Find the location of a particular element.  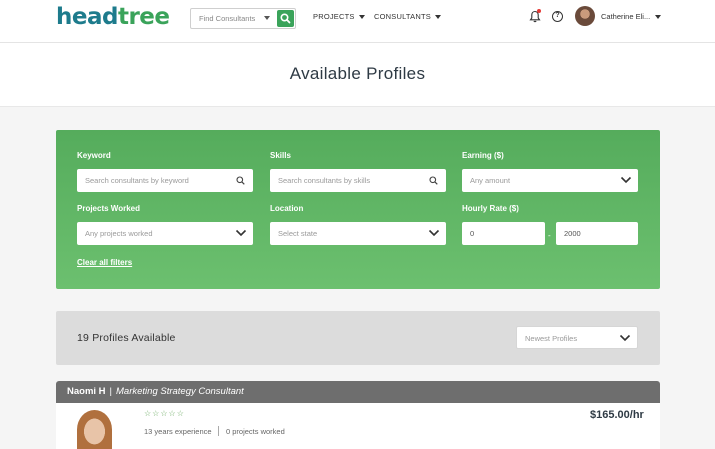

find-consultants-select: Find Consultants is located at coordinates (233, 18).